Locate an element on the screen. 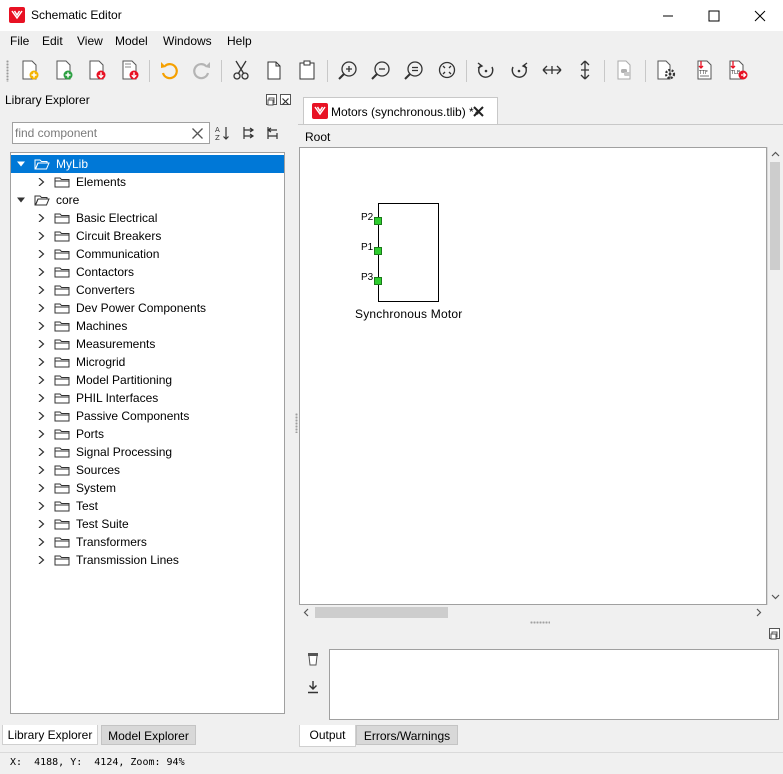  zoom-out-icon is located at coordinates (381, 70).